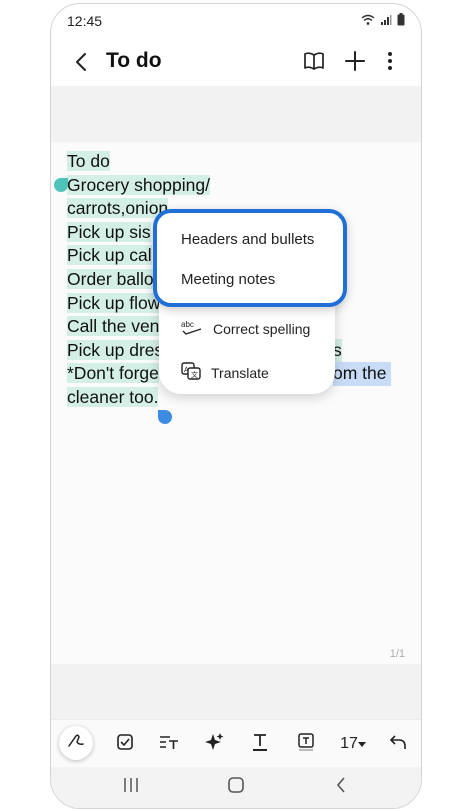  What do you see at coordinates (113, 396) in the screenshot?
I see `note-line: cleaner too.` at bounding box center [113, 396].